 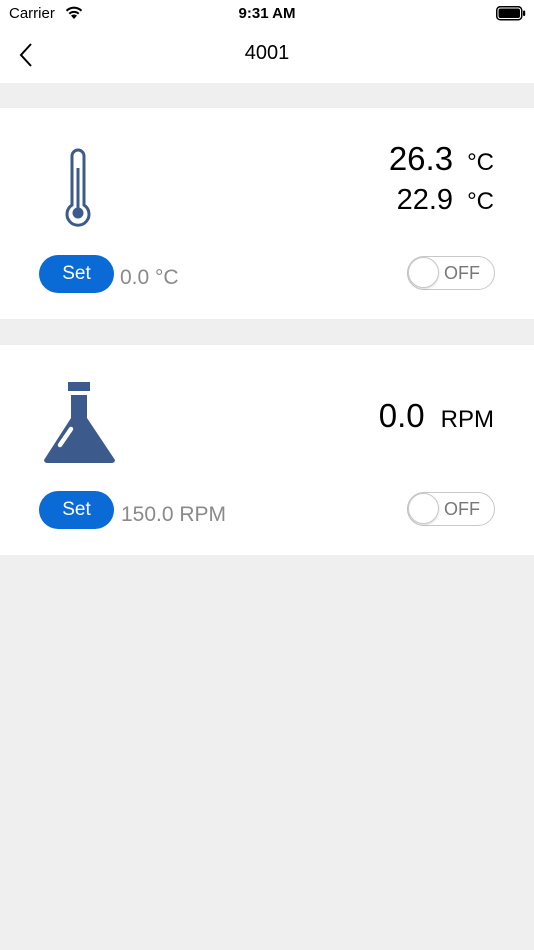 What do you see at coordinates (436, 416) in the screenshot?
I see `speed-reading: 0.0 RPM` at bounding box center [436, 416].